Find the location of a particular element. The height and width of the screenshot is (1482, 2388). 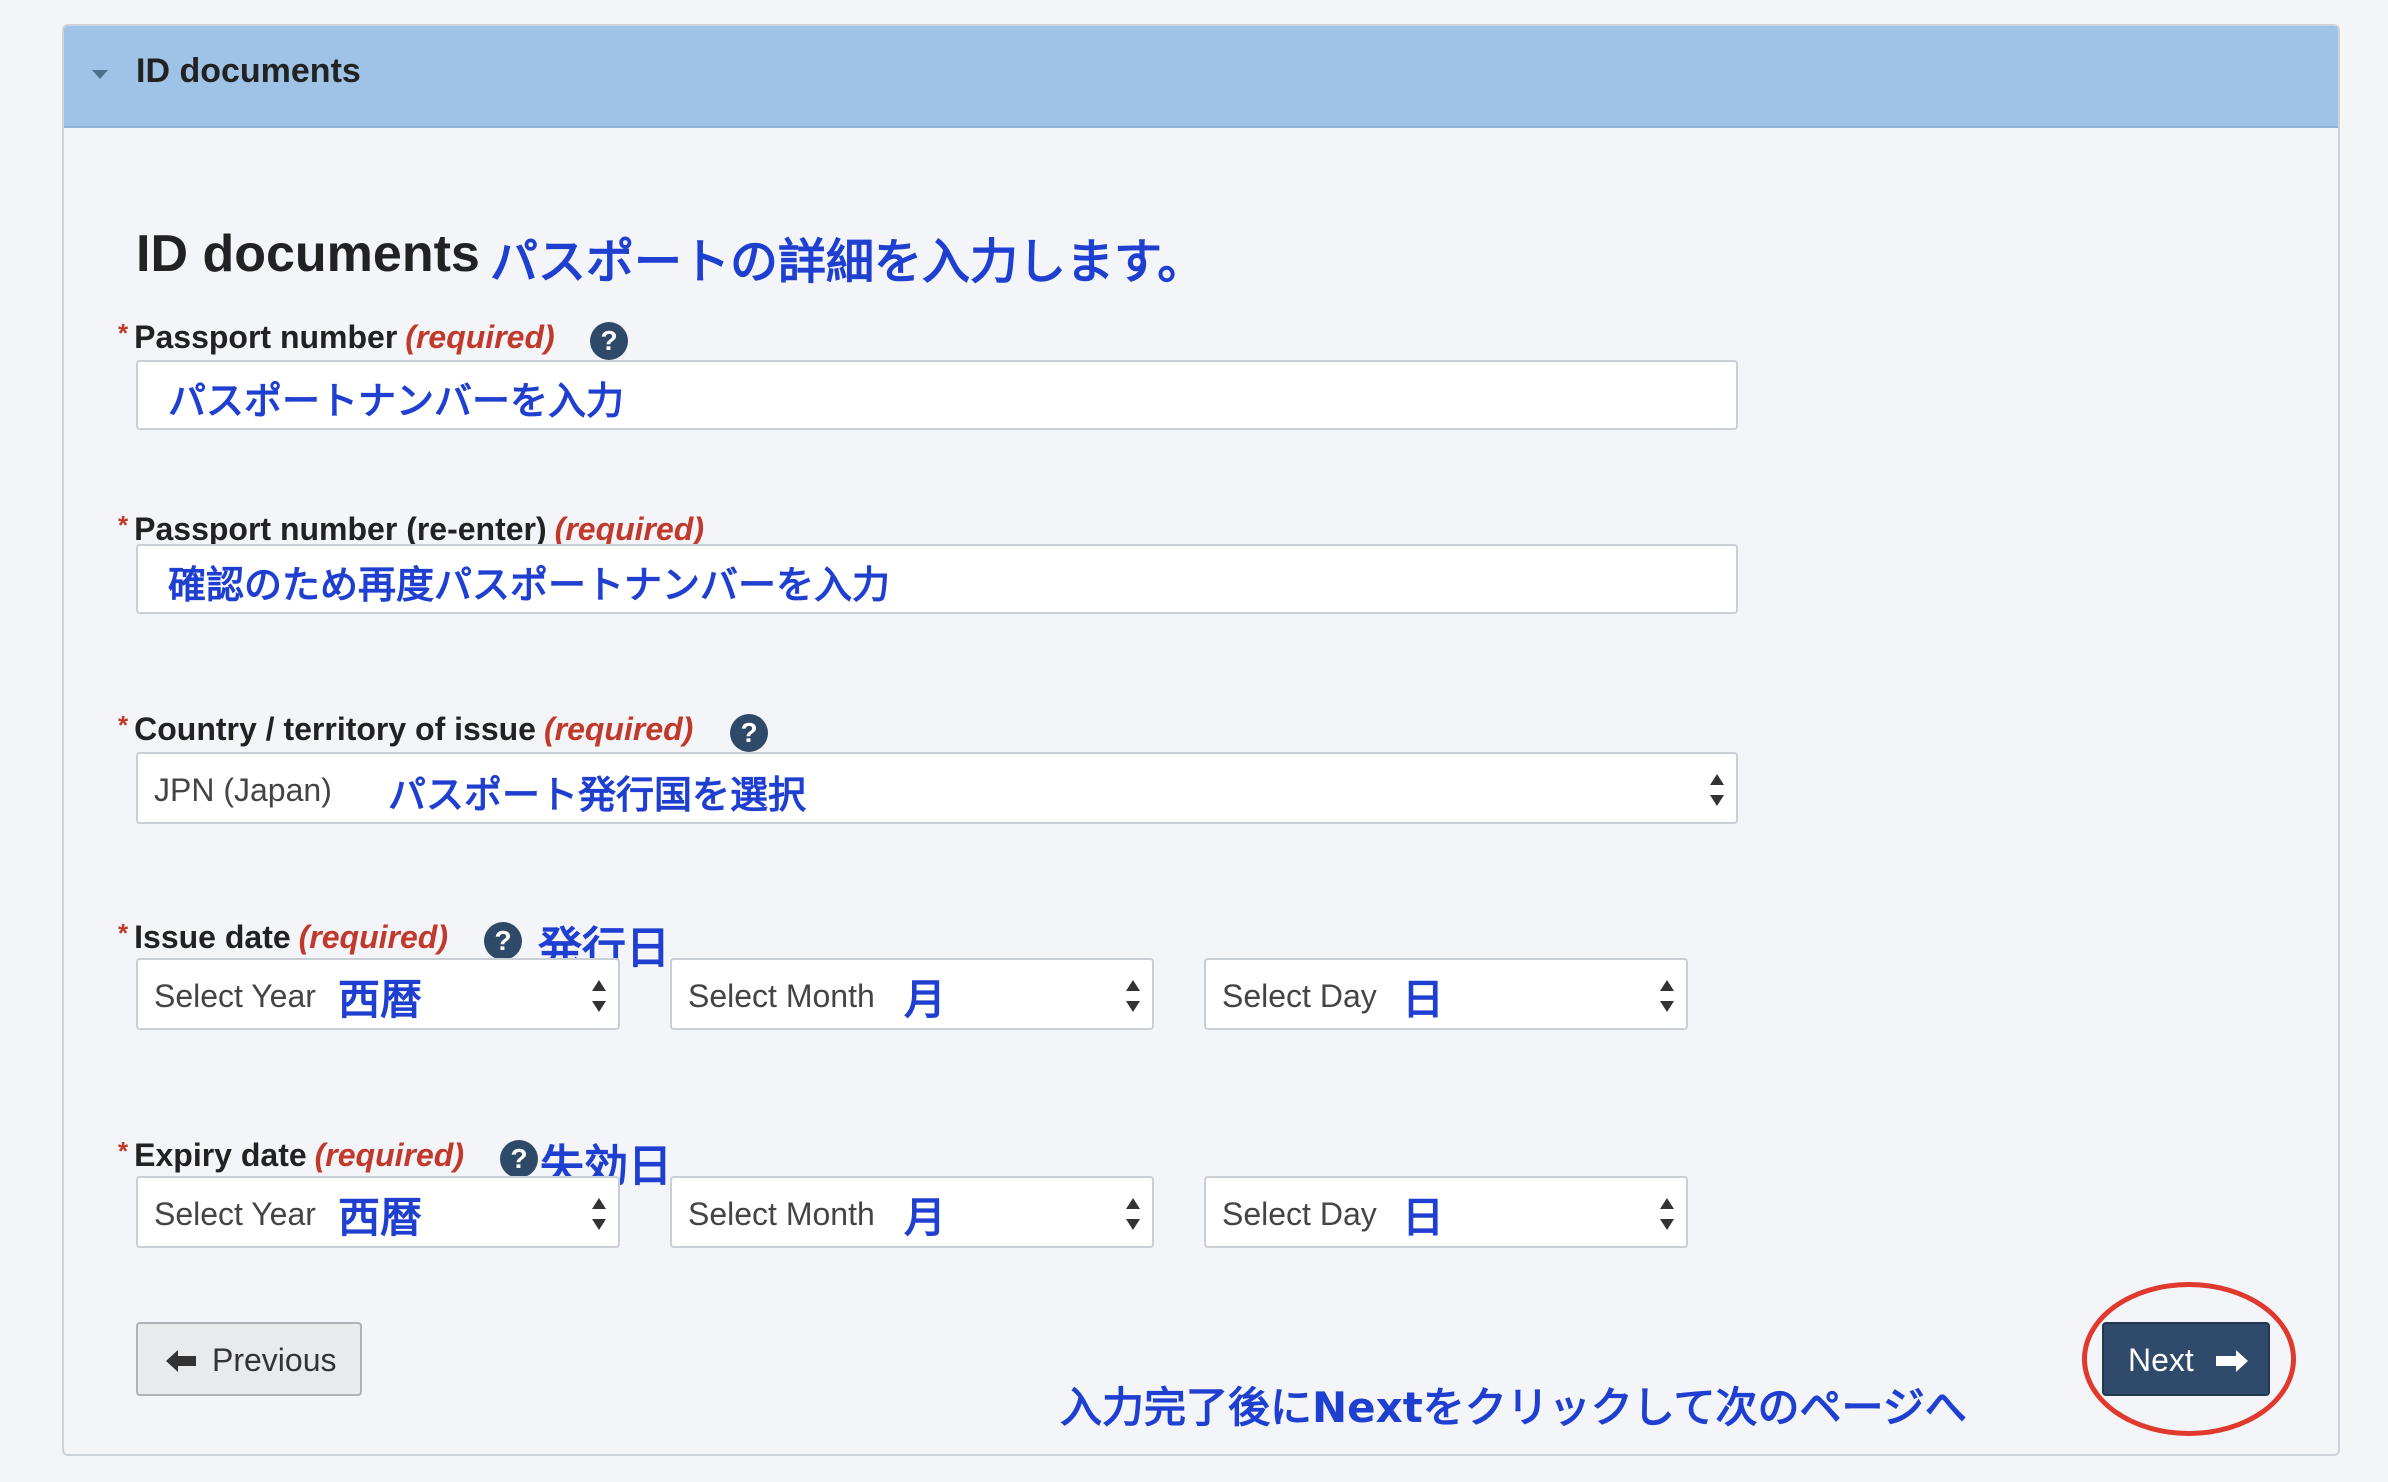

issue-date-help-icon: ? is located at coordinates (503, 941).